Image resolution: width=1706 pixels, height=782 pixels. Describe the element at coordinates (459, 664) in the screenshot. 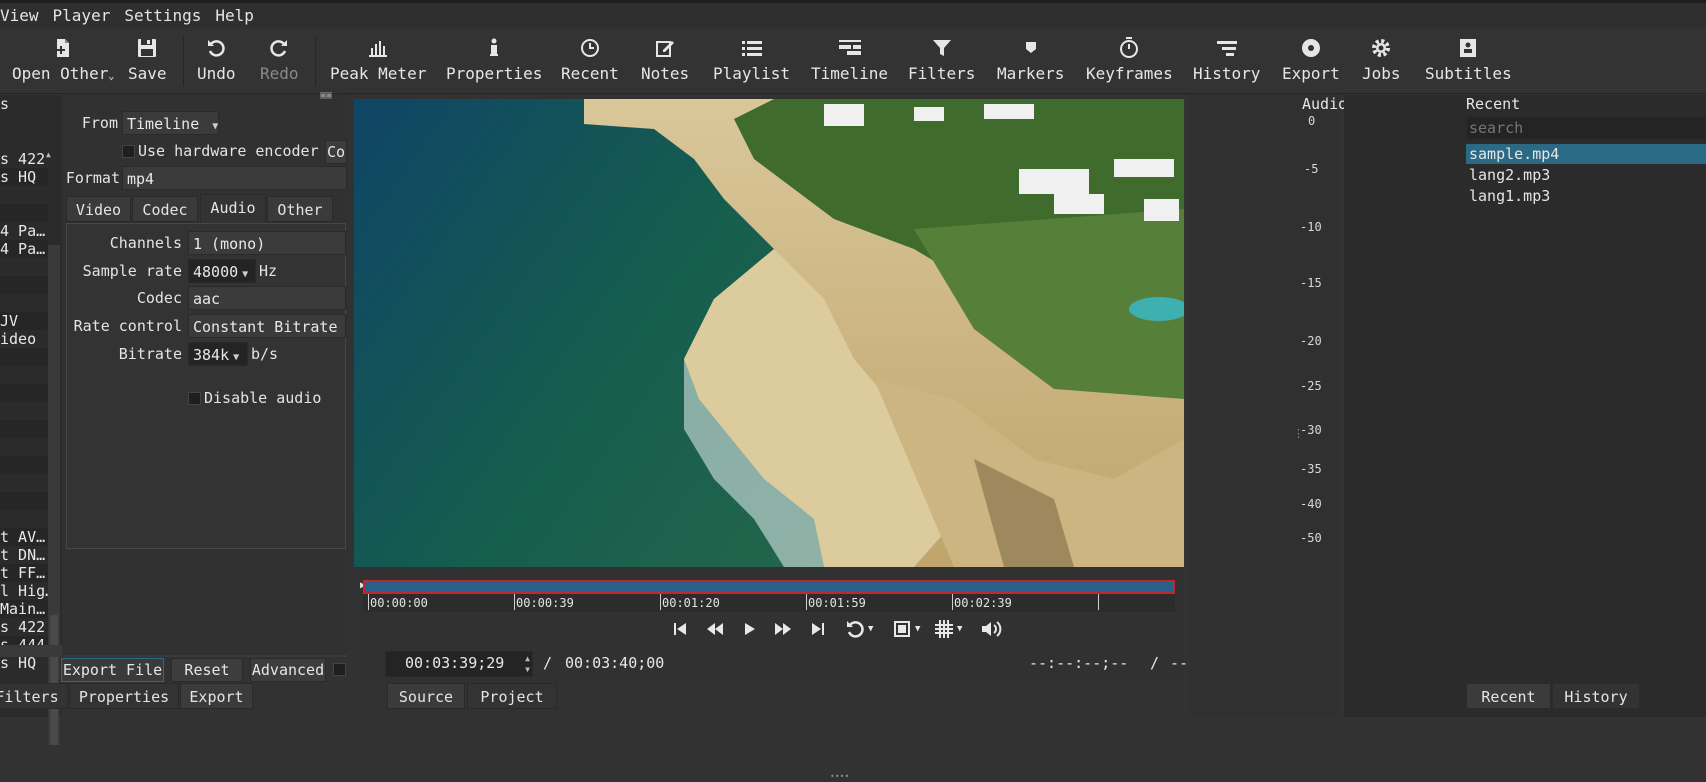

I see `position-timecode-field: 00:03:39;29 ▲ ▼` at that location.